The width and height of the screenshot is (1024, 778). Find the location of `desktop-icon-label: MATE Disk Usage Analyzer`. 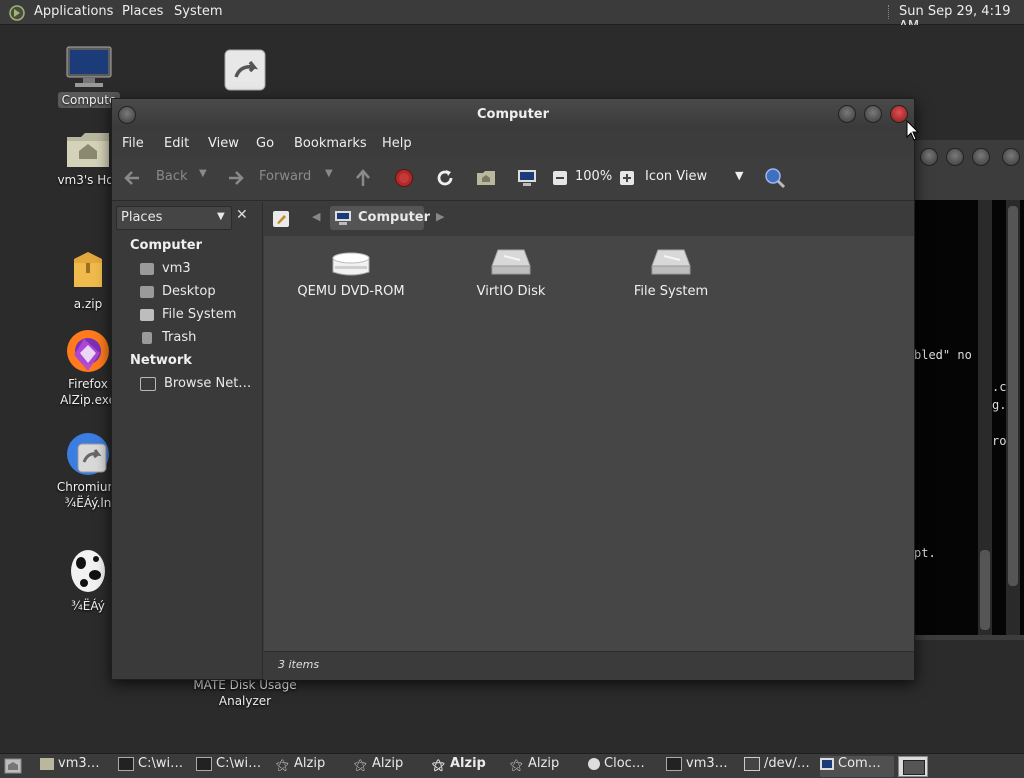

desktop-icon-label: MATE Disk Usage Analyzer is located at coordinates (245, 693).